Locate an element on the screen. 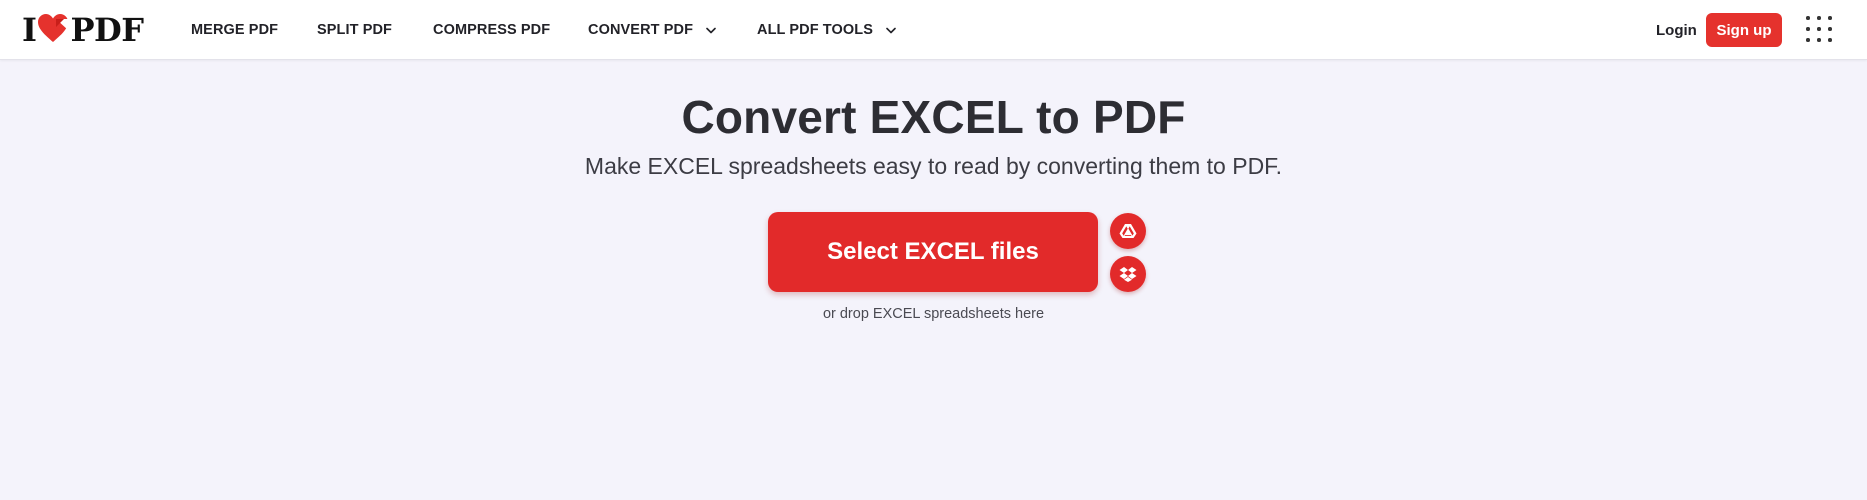  nav-compress-pdf: COMPRESS PDF is located at coordinates (491, 30).